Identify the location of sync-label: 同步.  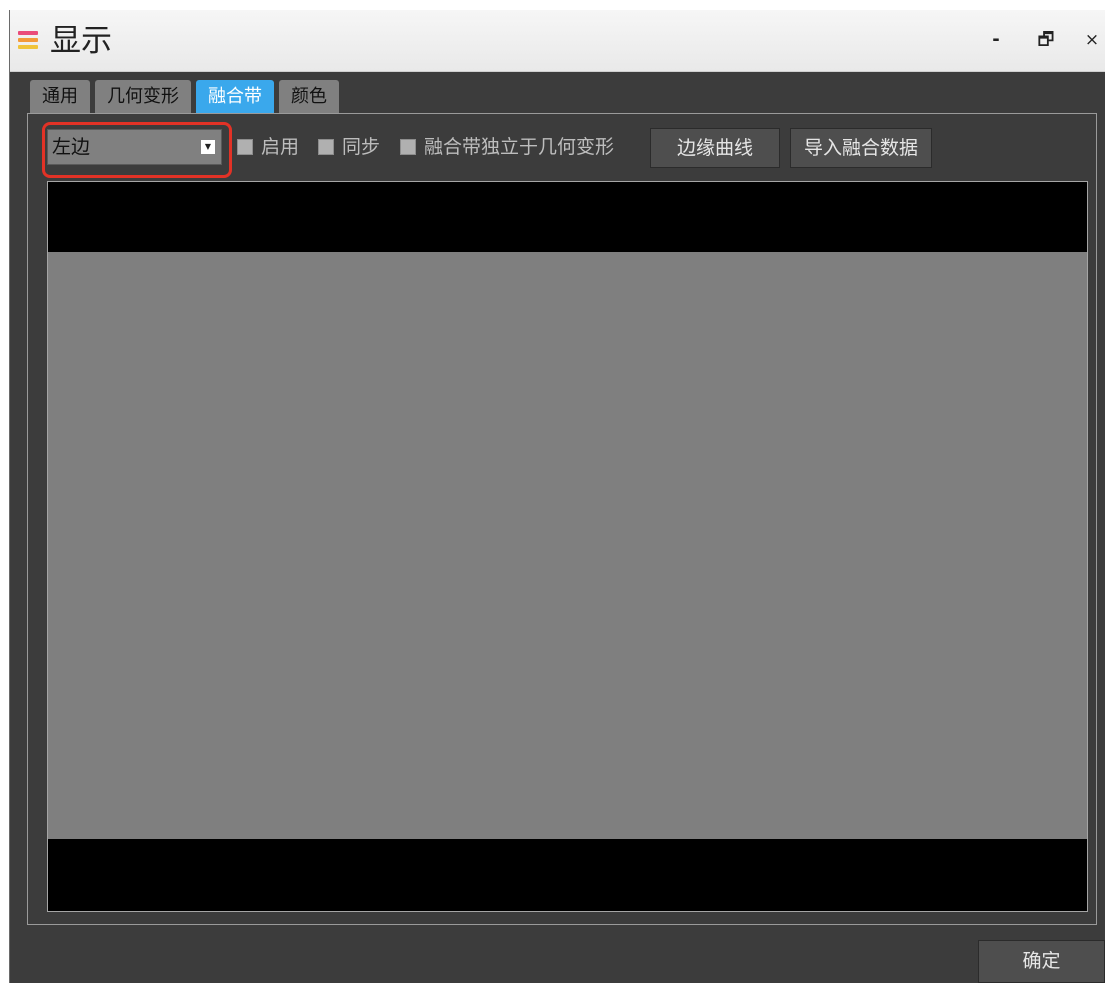
(361, 147).